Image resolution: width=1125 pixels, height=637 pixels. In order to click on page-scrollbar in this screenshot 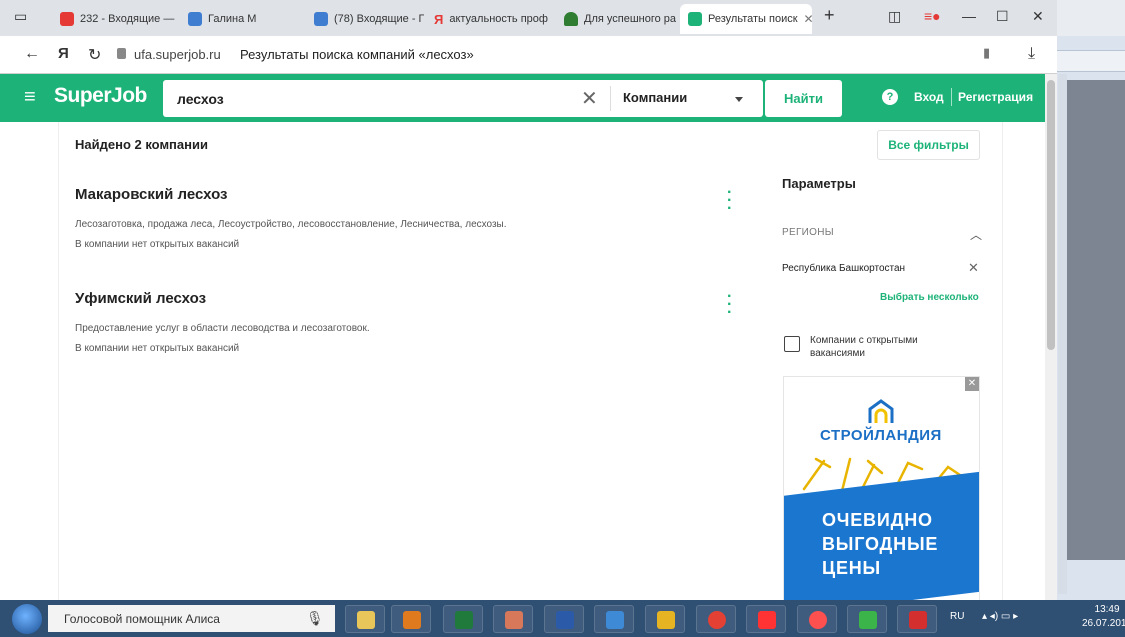, I will do `click(1051, 337)`.